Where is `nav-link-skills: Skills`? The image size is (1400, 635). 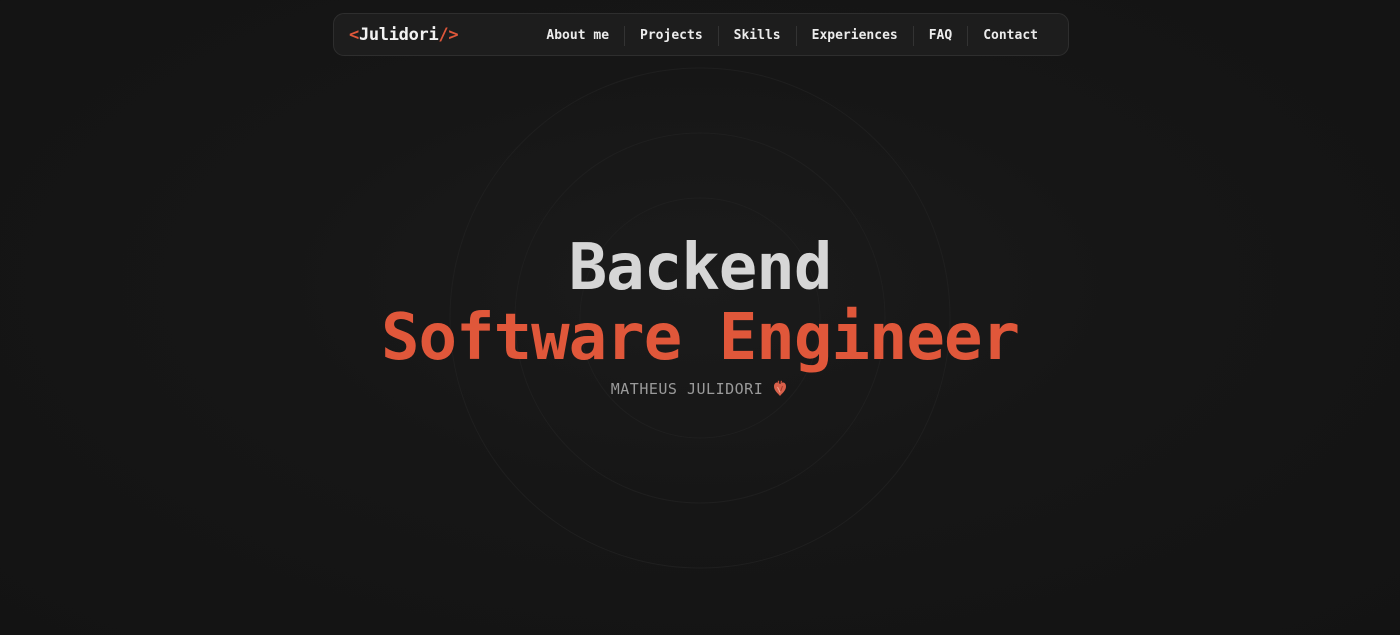 nav-link-skills: Skills is located at coordinates (757, 35).